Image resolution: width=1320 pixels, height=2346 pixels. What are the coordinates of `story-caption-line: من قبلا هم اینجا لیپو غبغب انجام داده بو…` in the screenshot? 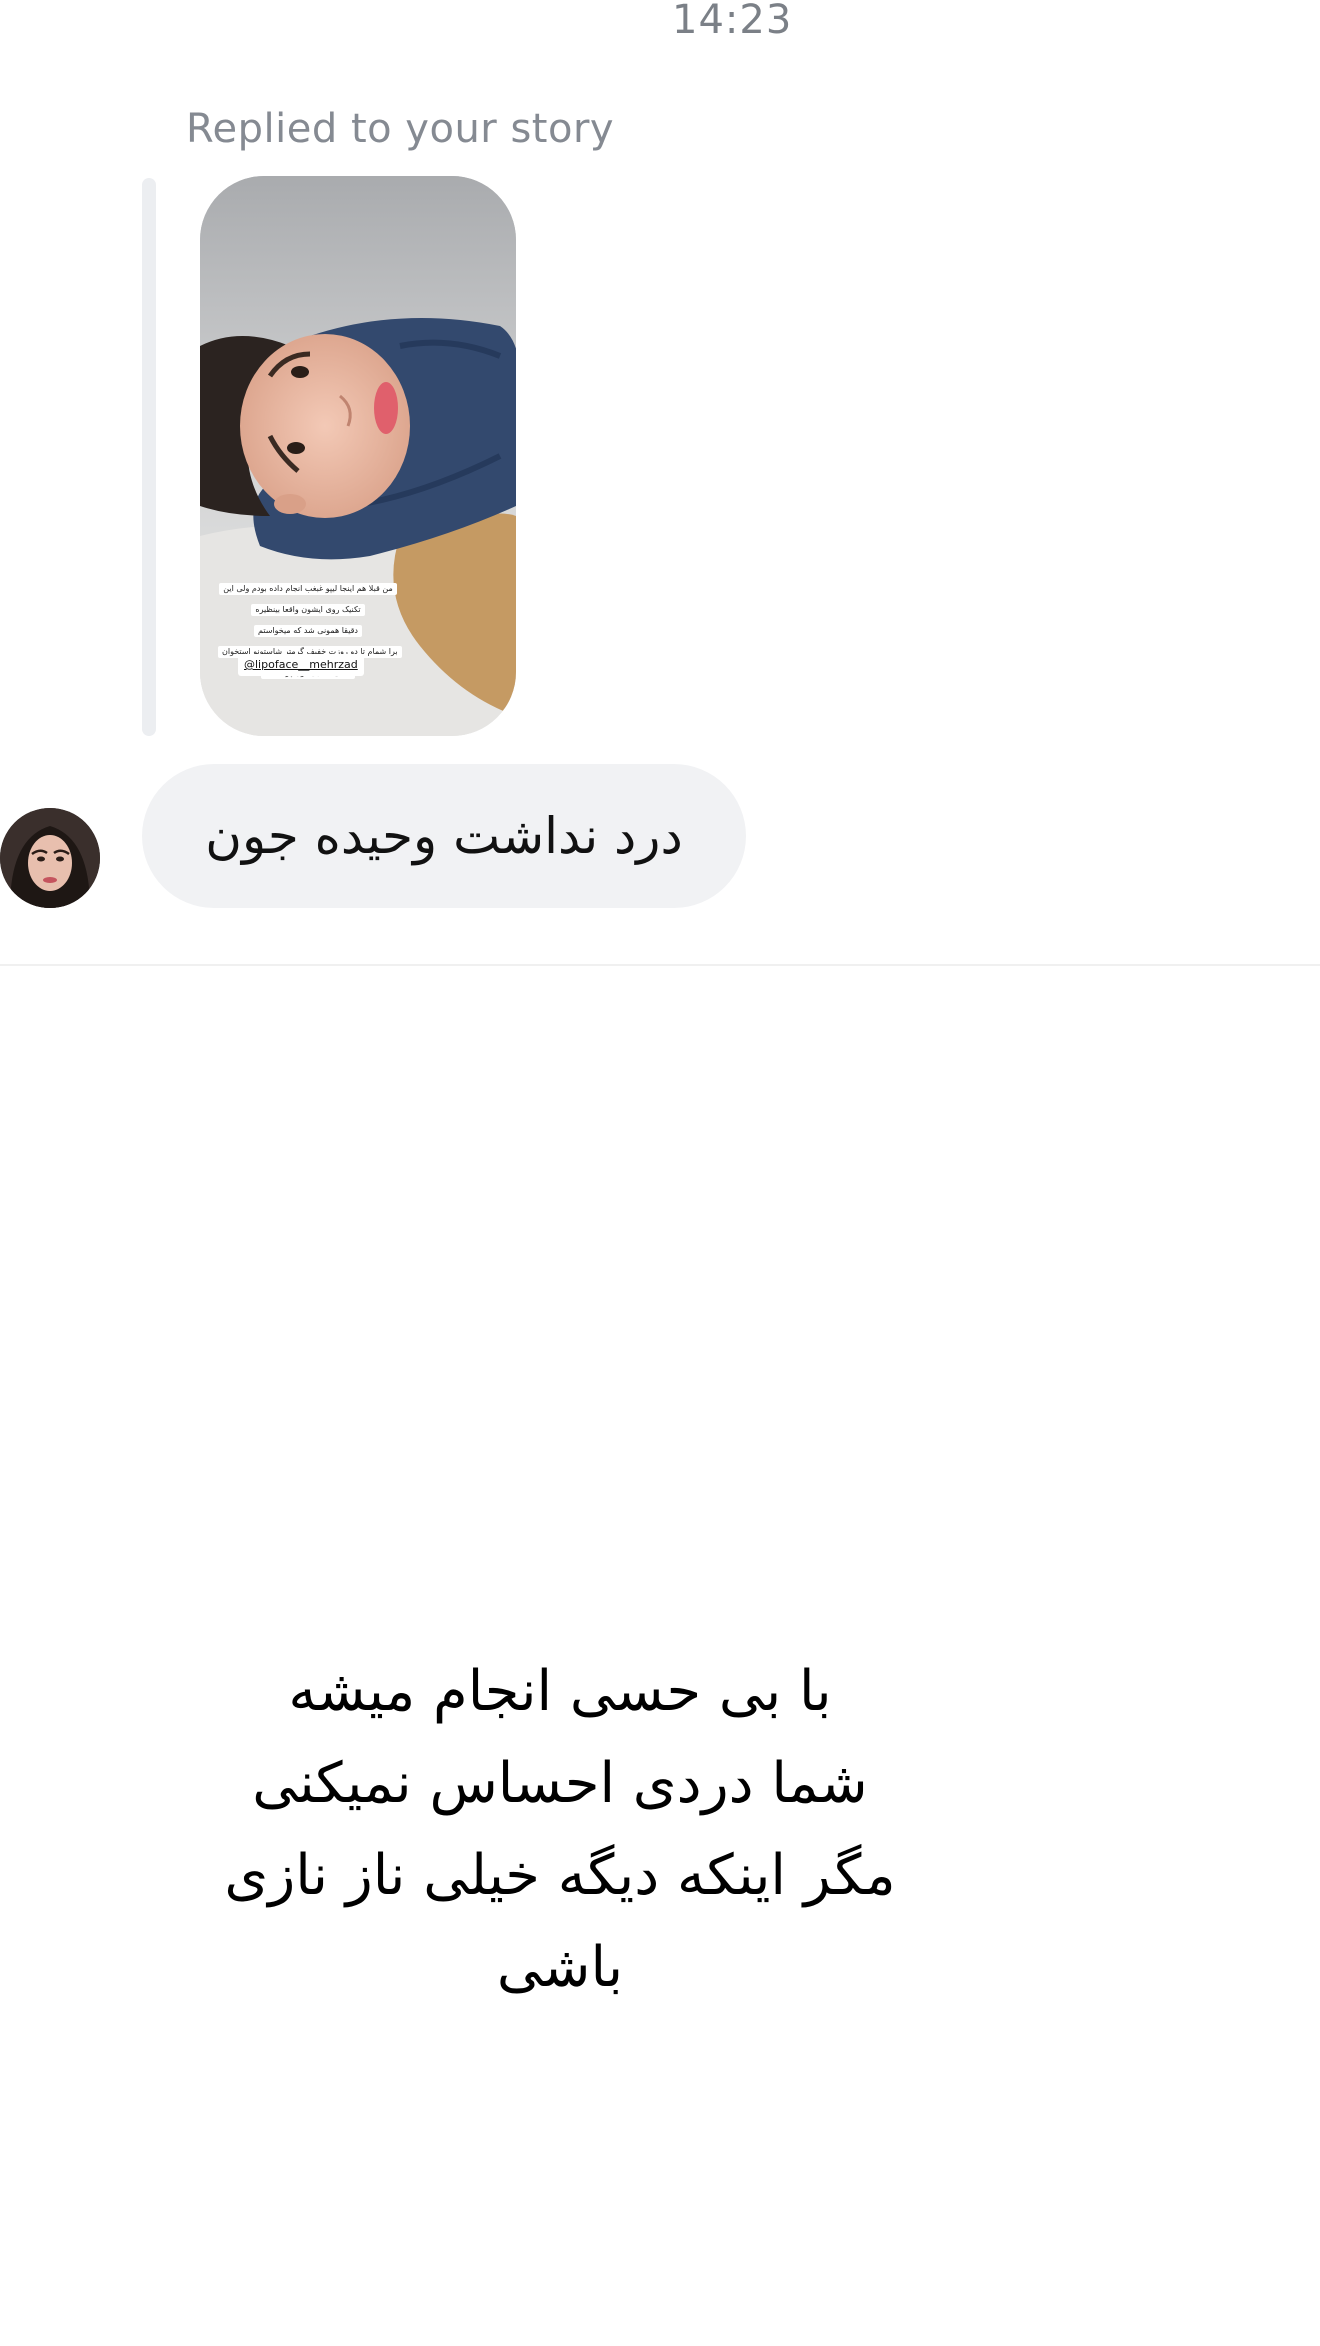 It's located at (308, 589).